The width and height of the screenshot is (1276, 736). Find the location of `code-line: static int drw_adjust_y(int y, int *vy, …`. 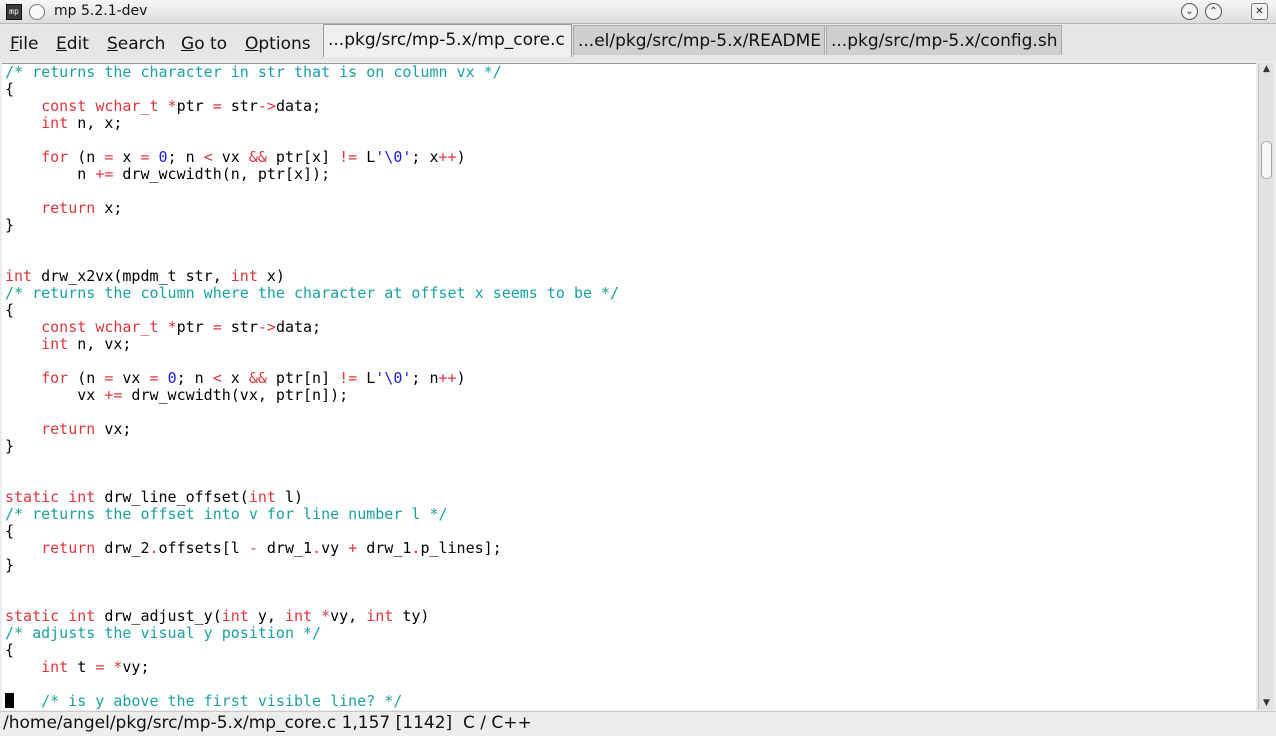

code-line: static int drw_adjust_y(int y, int *vy, … is located at coordinates (217, 616).